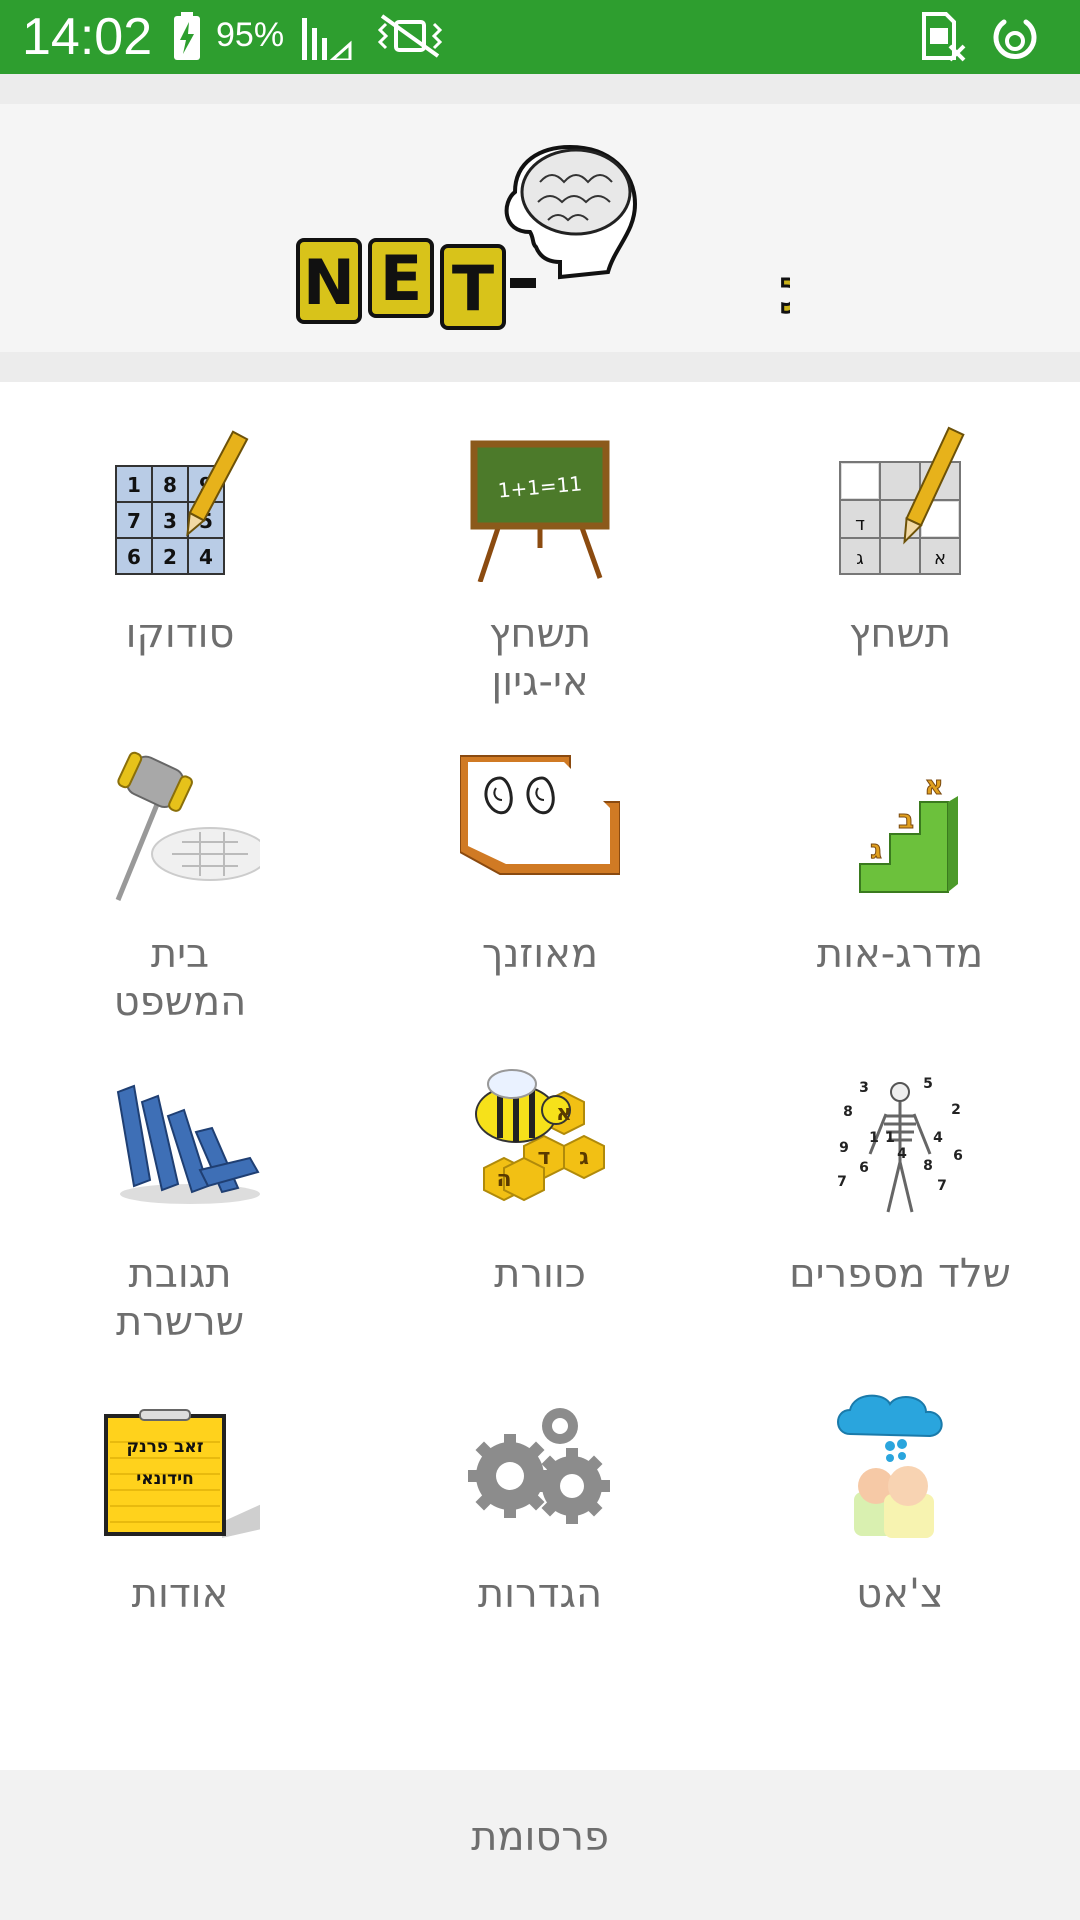 This screenshot has width=1080, height=1920. What do you see at coordinates (540, 1837) in the screenshot?
I see `ad-label: פרסומת` at bounding box center [540, 1837].